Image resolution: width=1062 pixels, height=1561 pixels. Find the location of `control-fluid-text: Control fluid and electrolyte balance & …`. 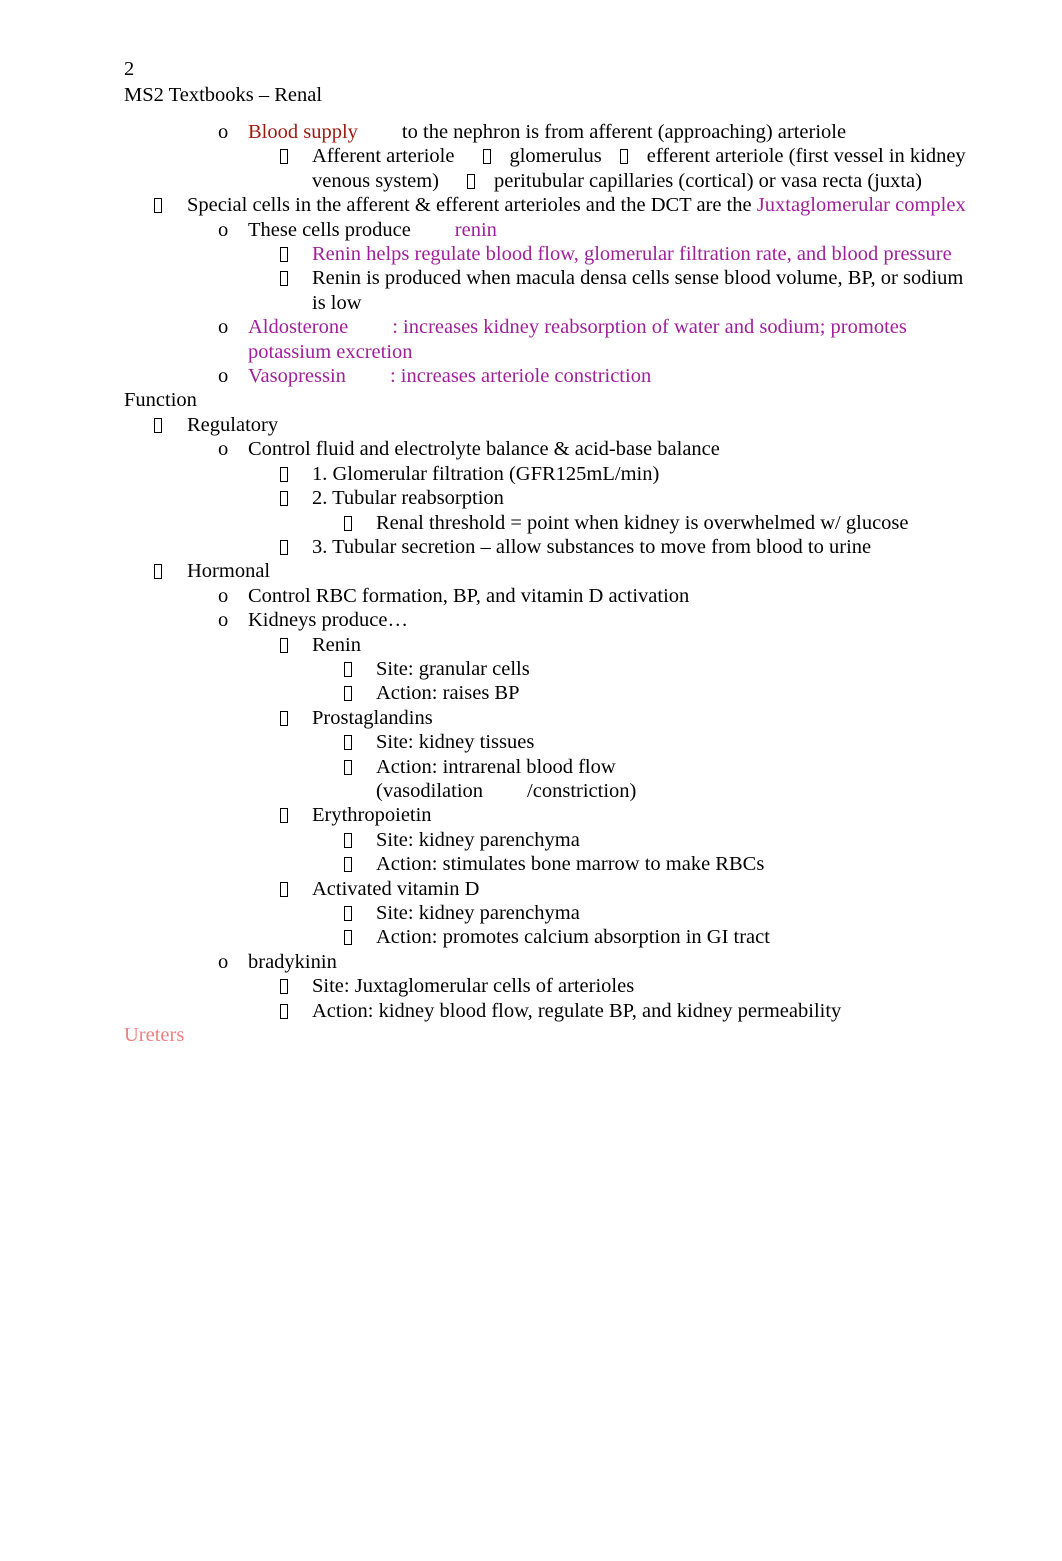

control-fluid-text: Control fluid and electrolyte balance & … is located at coordinates (484, 449).